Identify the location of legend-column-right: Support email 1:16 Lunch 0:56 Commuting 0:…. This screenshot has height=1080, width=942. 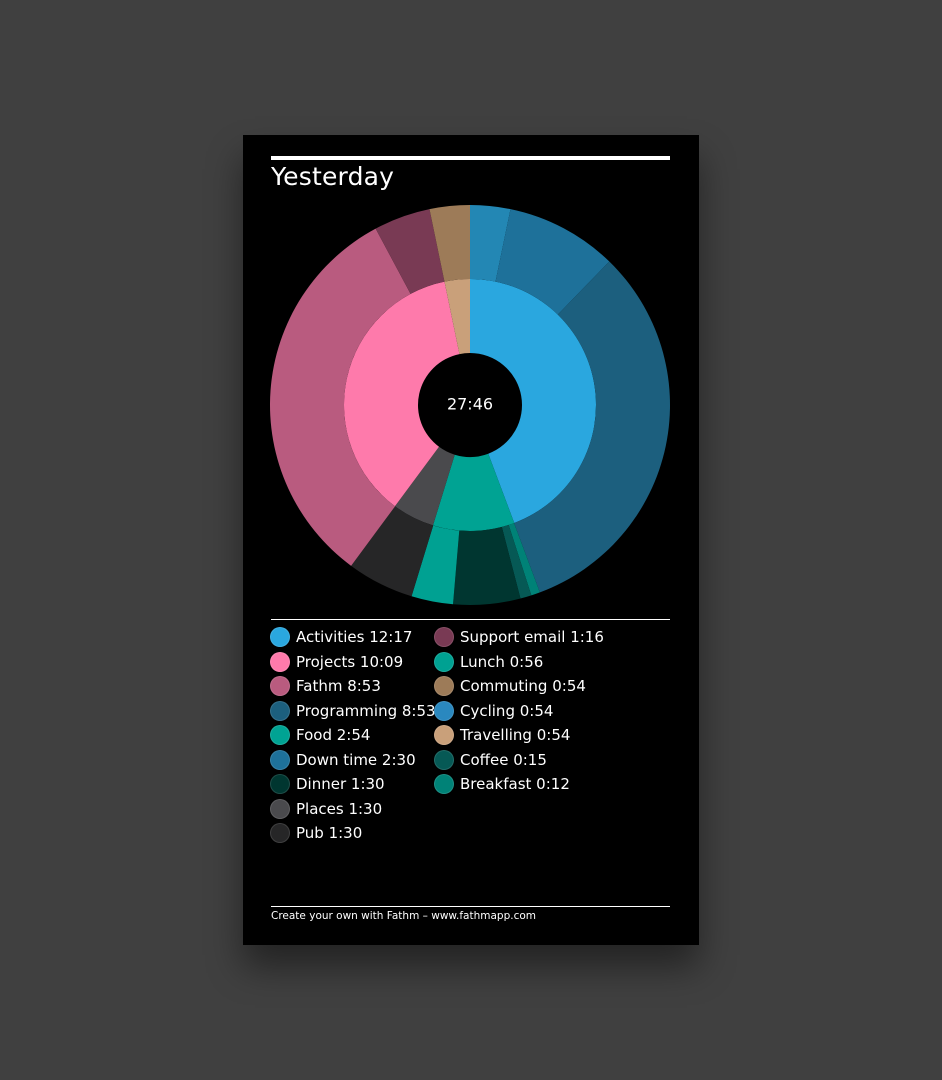
(519, 711).